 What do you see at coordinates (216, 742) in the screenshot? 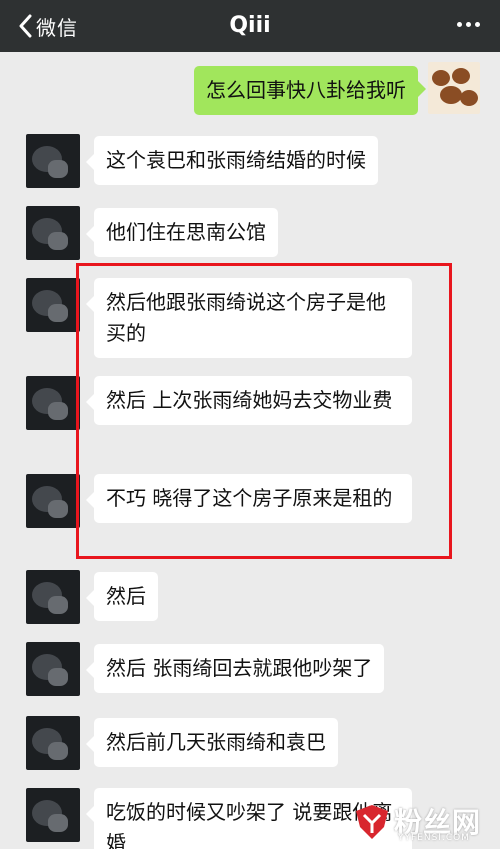
I see `message-text: 然后前几天张雨绮和袁巴` at bounding box center [216, 742].